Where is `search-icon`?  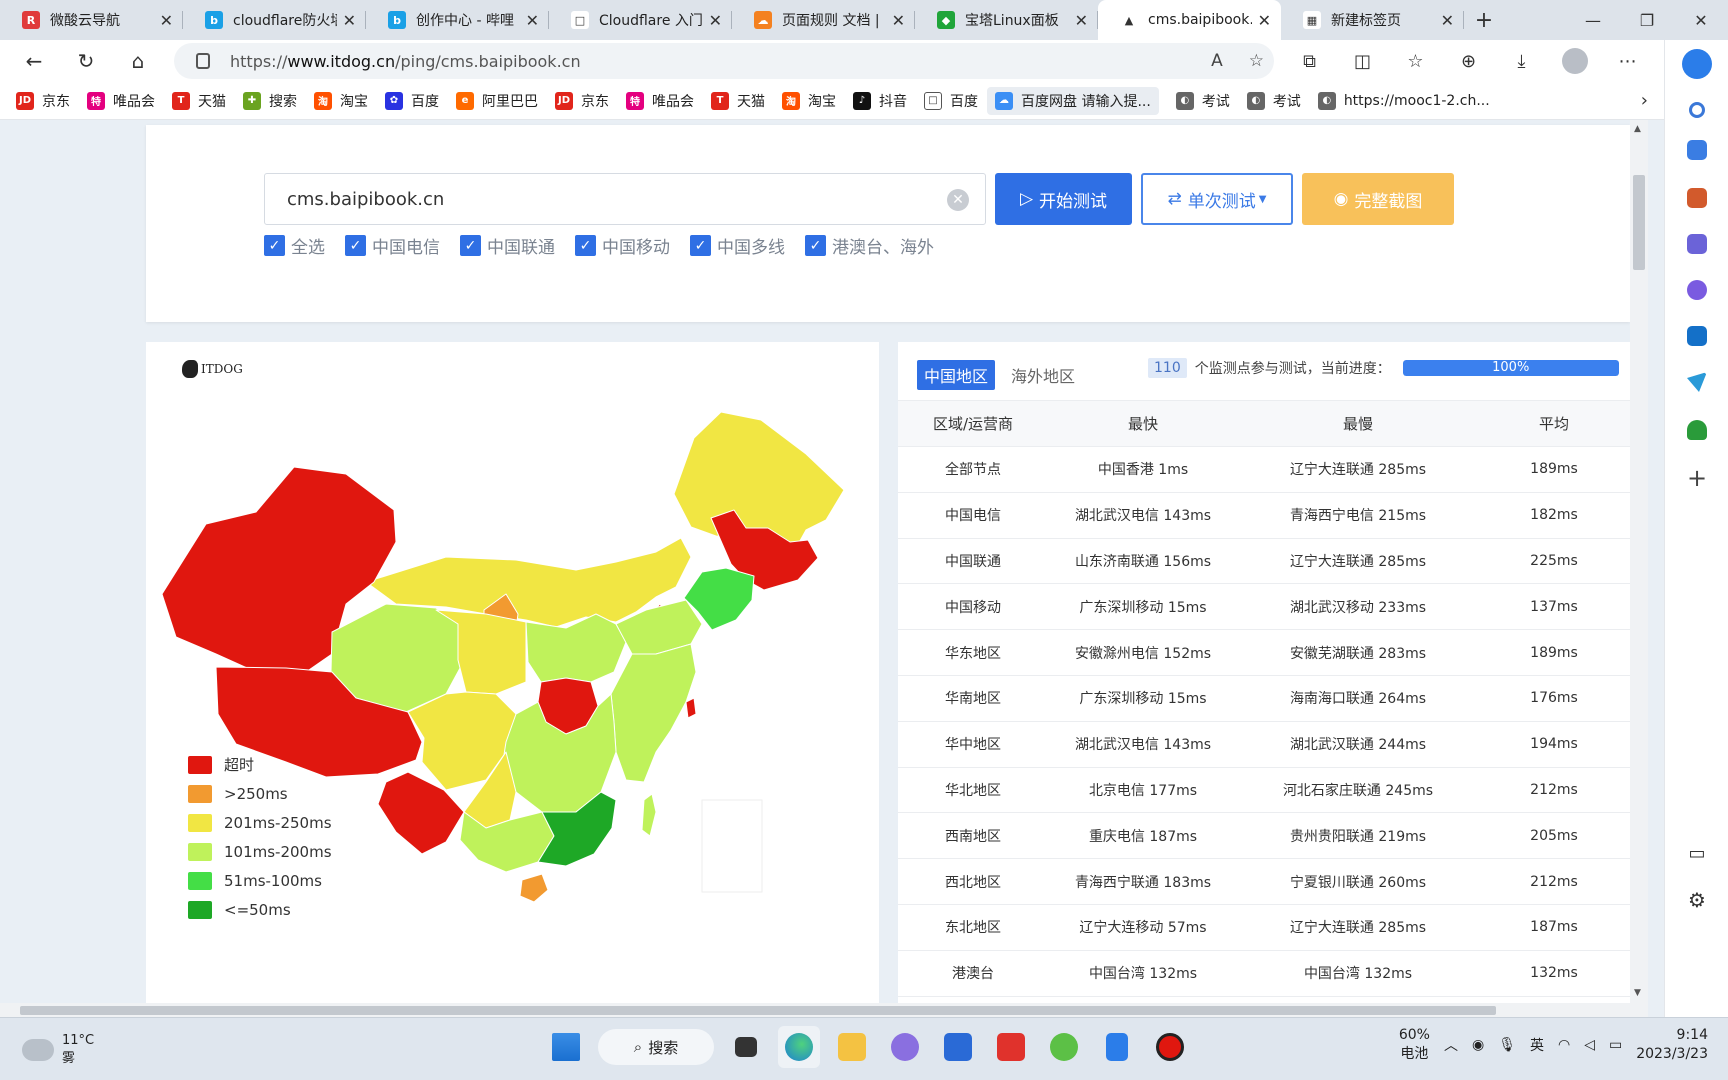 search-icon is located at coordinates (1696, 110).